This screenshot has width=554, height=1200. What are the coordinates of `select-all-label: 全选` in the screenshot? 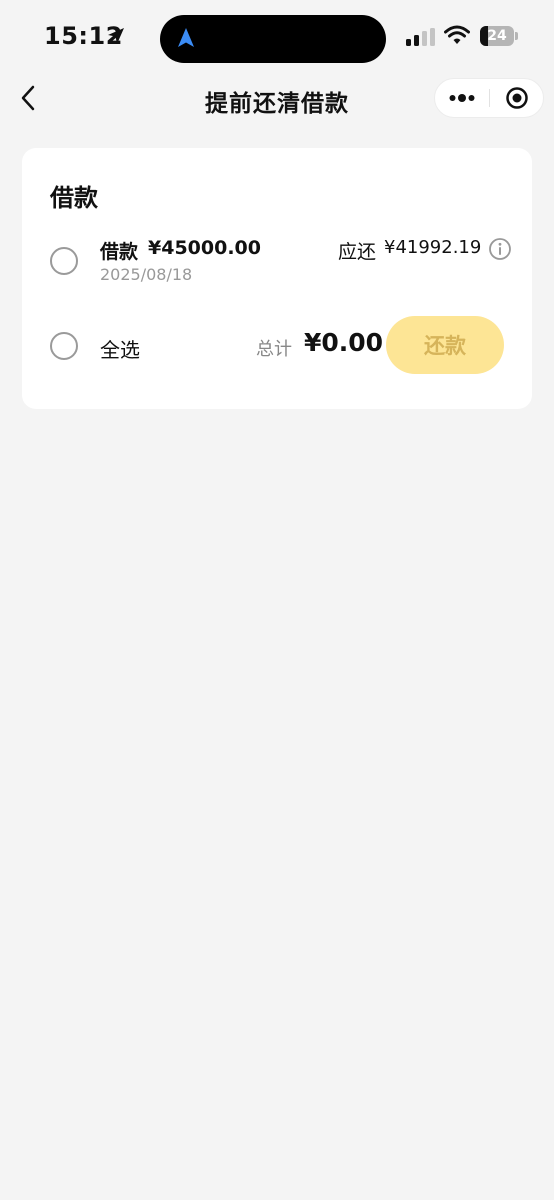 It's located at (120, 350).